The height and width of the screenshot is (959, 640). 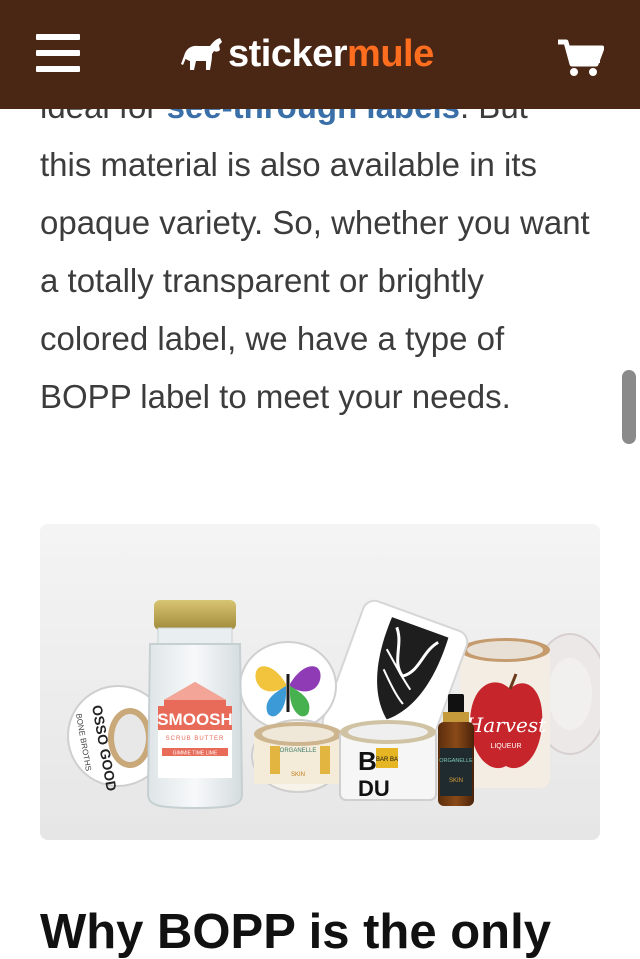 I want to click on svg-text: SMOOSH, so click(x=195, y=719).